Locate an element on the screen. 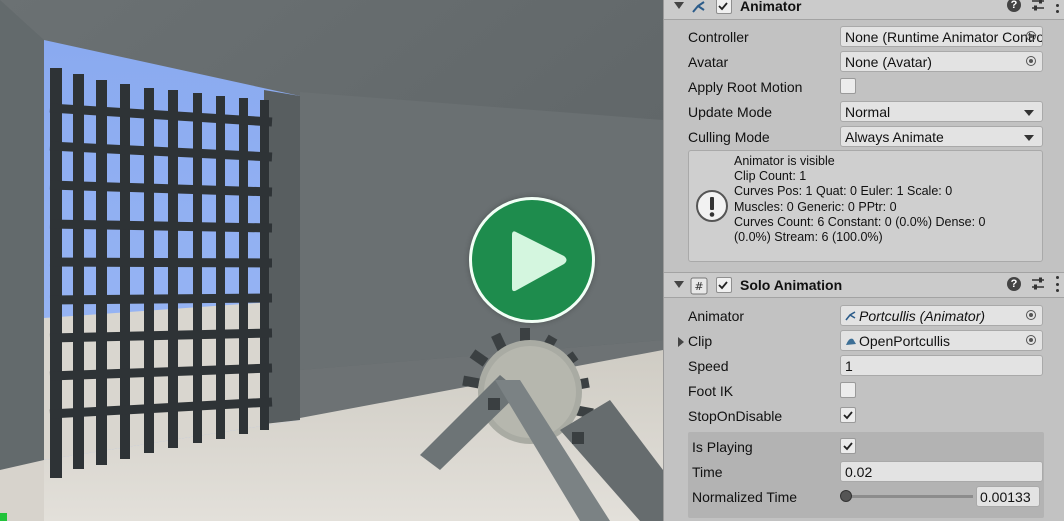  animation-clip-icon is located at coordinates (851, 341).